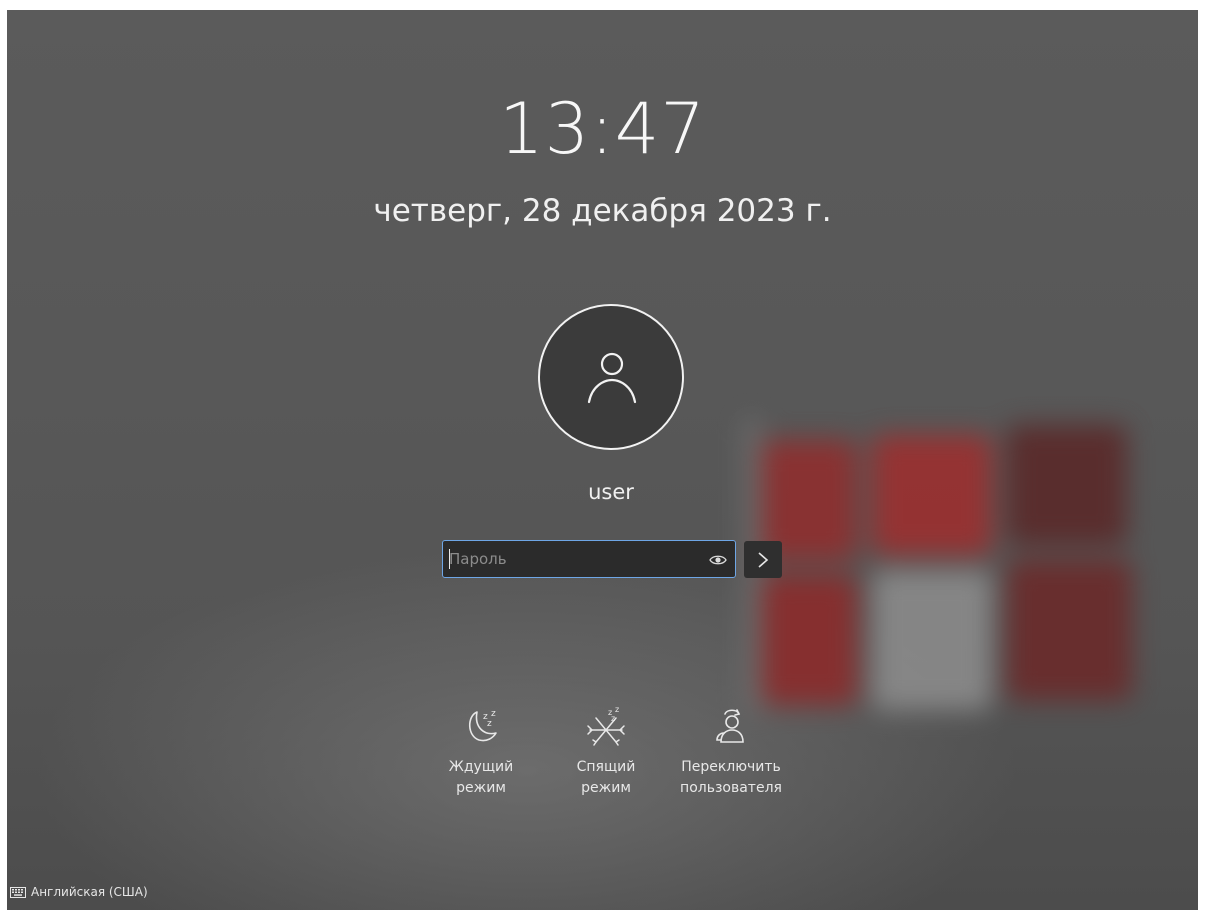 The width and height of the screenshot is (1205, 910). I want to click on moon-sleep-icon: z z z, so click(482, 725).